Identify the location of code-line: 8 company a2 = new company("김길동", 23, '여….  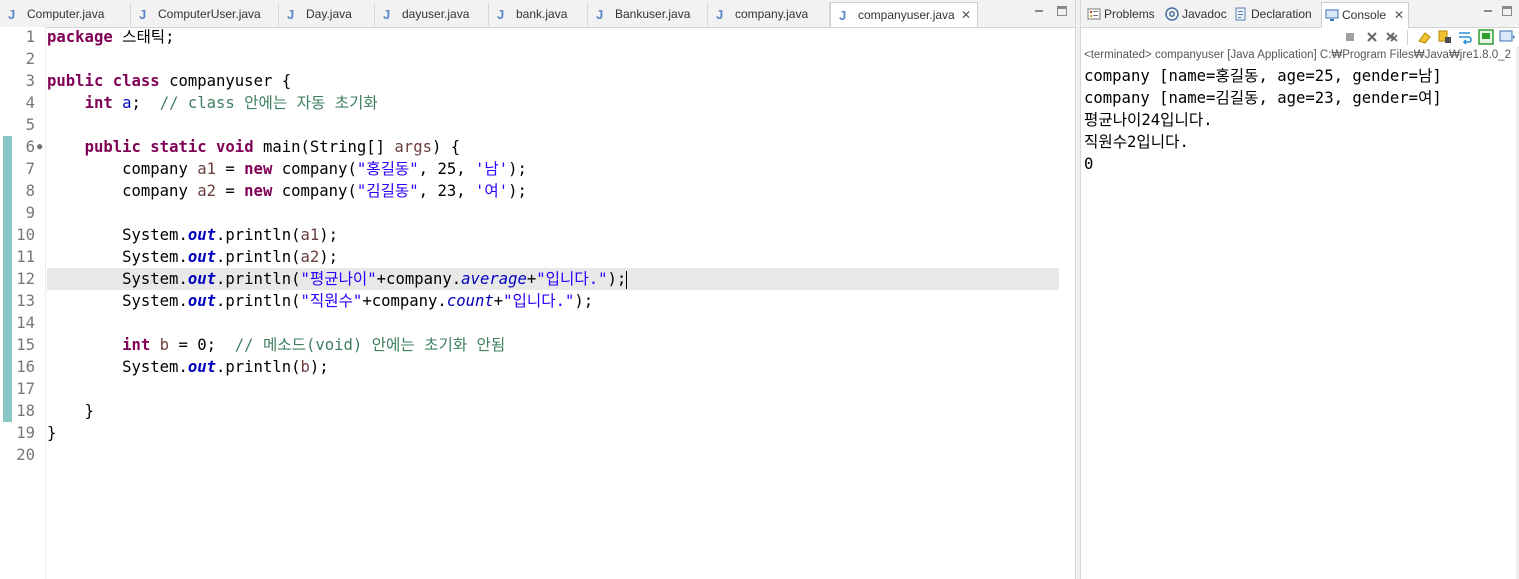
(276, 191).